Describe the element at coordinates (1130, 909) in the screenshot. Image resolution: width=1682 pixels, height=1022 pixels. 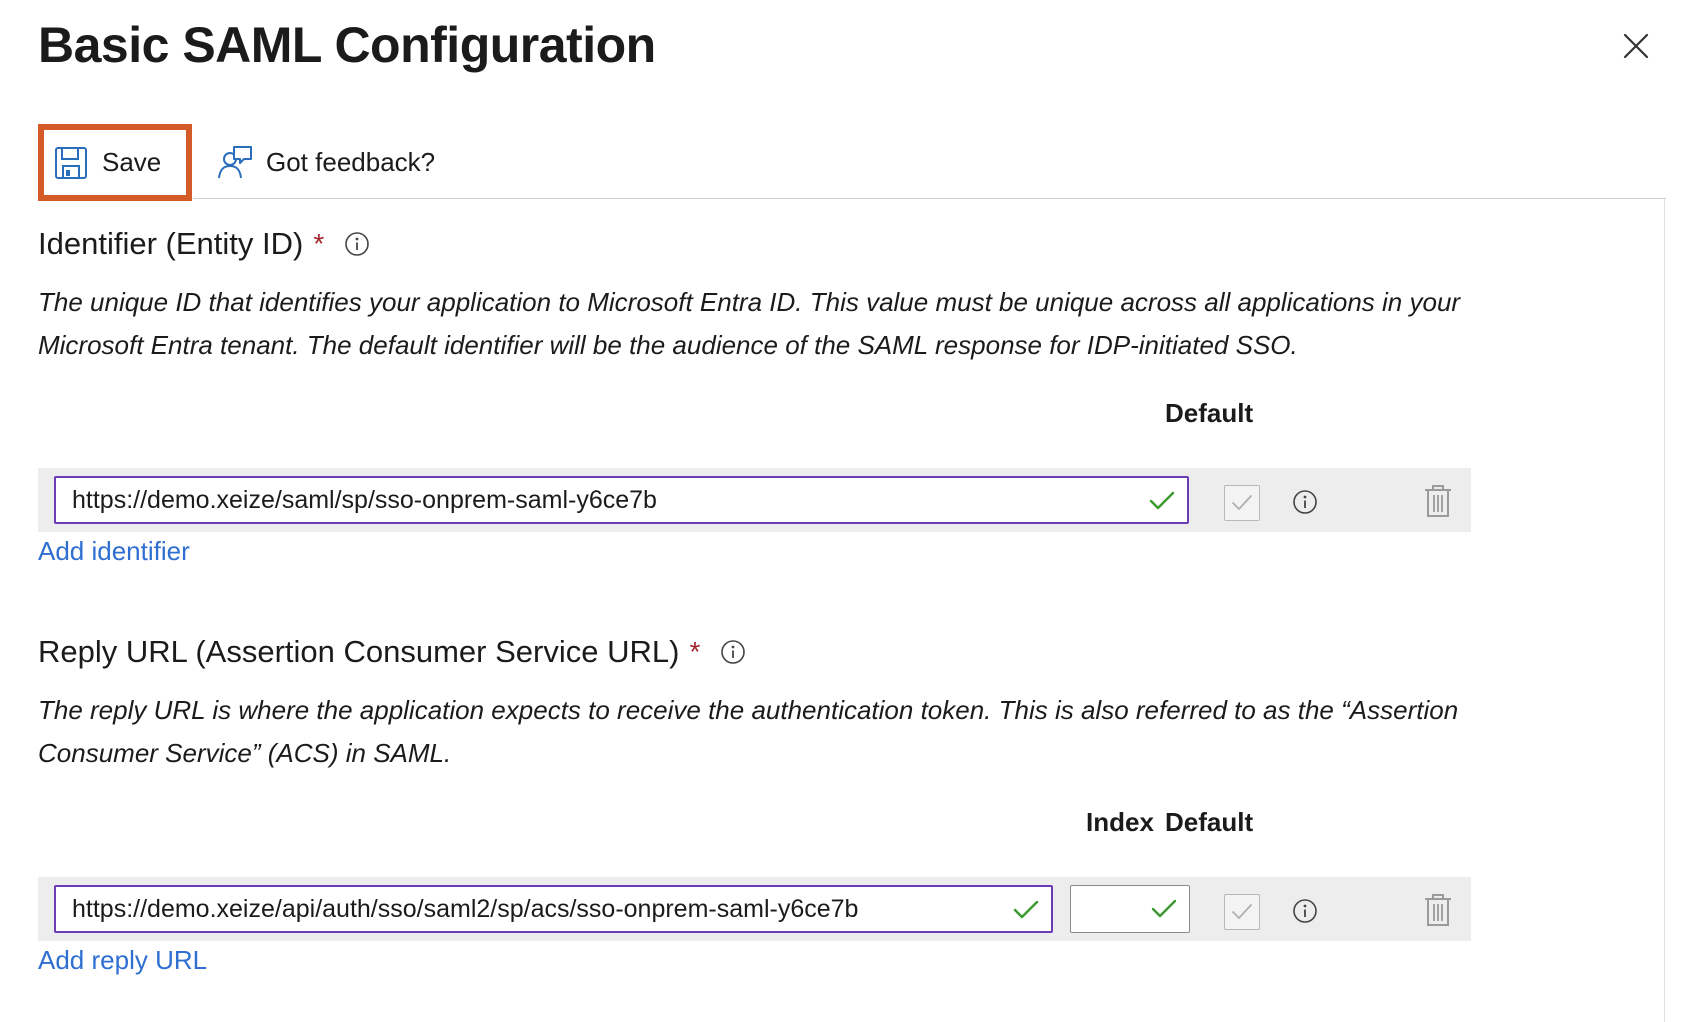
I see `reply-url-index-input` at that location.